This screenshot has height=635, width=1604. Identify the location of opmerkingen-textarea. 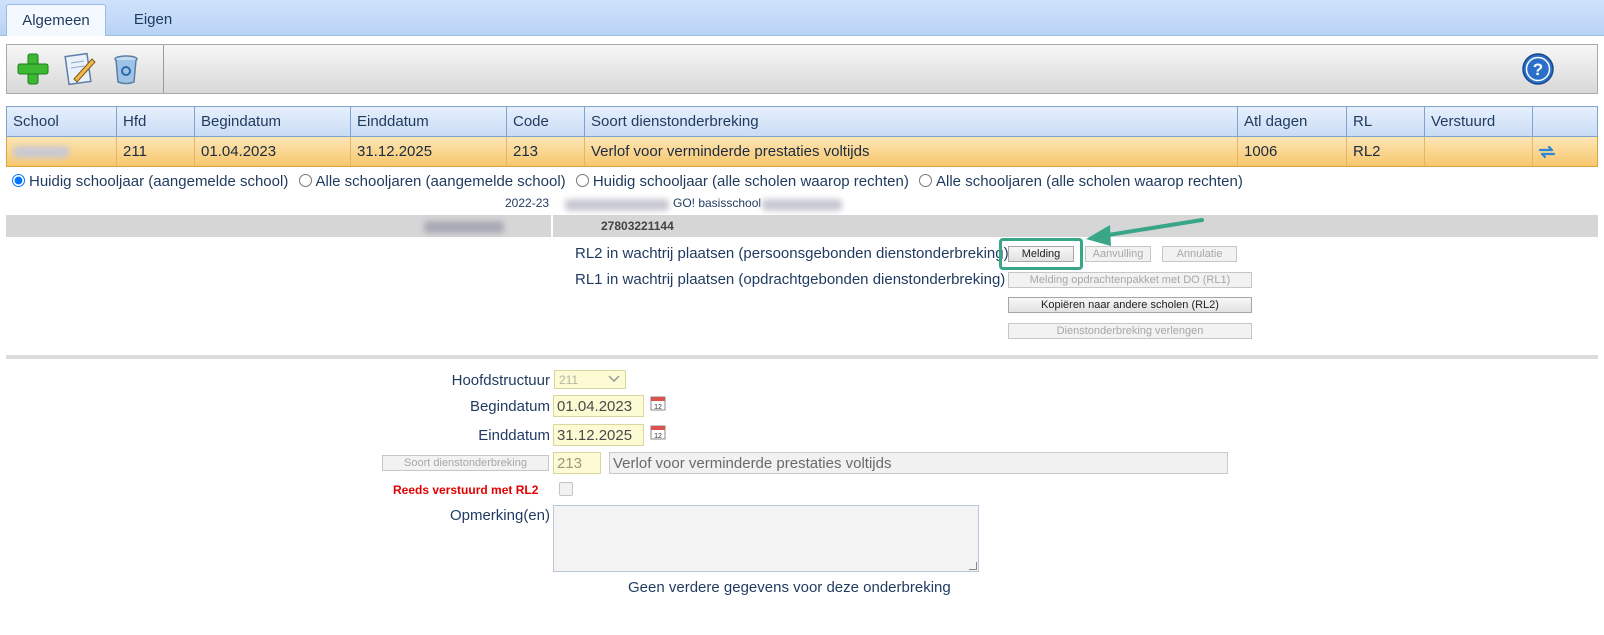
(766, 538).